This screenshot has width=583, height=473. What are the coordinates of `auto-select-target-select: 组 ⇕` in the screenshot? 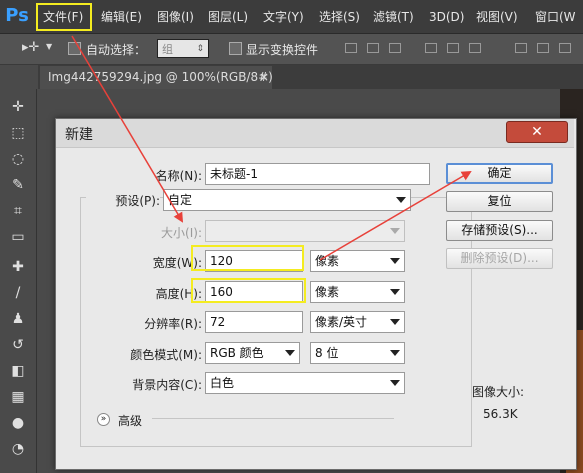 It's located at (183, 48).